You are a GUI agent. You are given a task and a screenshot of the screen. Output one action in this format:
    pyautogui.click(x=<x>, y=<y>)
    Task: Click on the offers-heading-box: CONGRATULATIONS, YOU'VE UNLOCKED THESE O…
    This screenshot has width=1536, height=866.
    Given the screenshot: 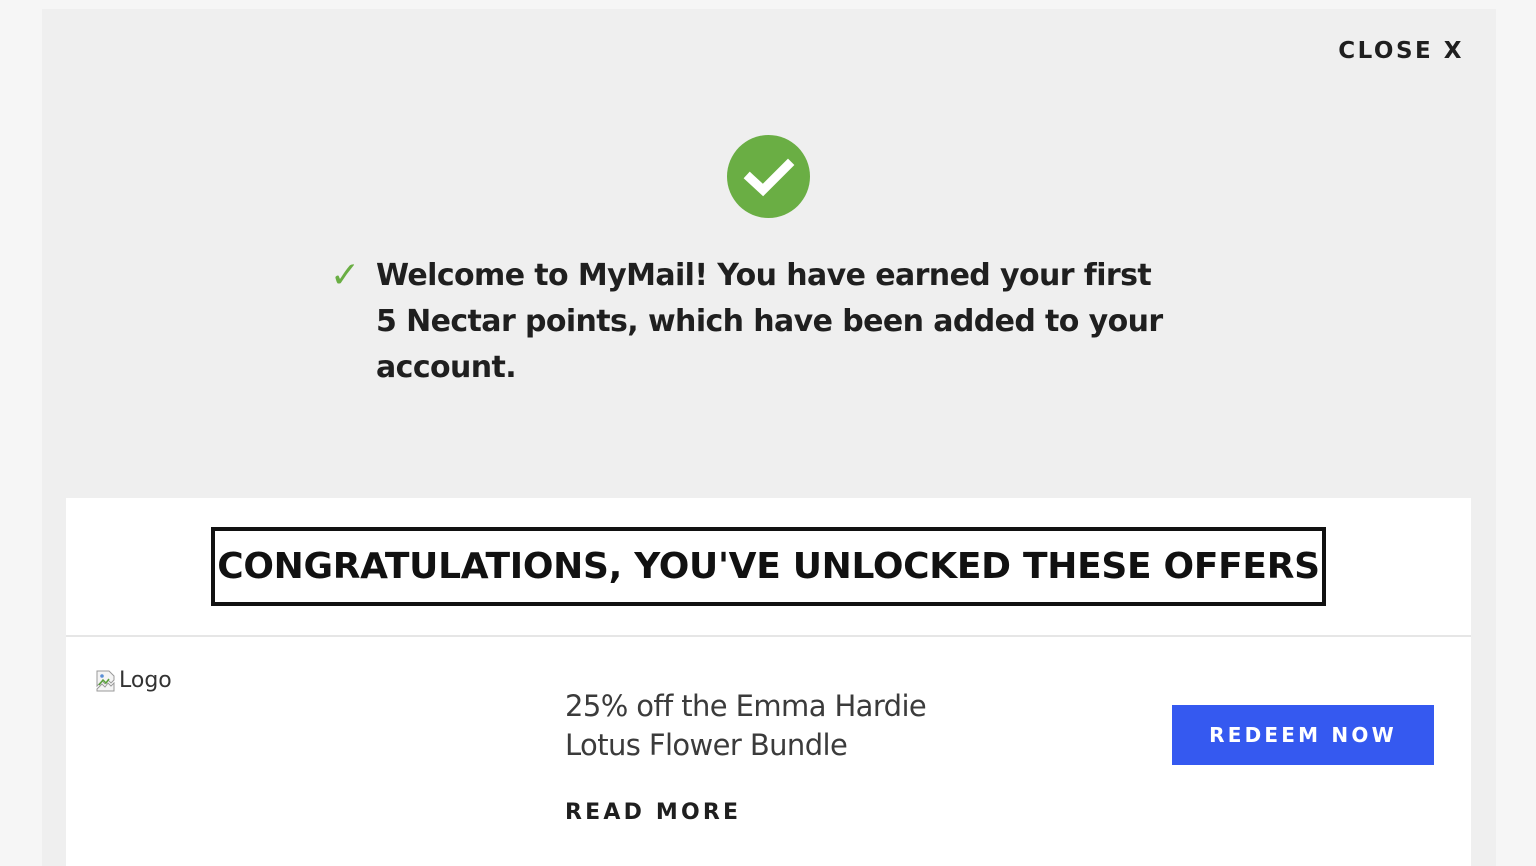 What is the action you would take?
    pyautogui.click(x=768, y=566)
    